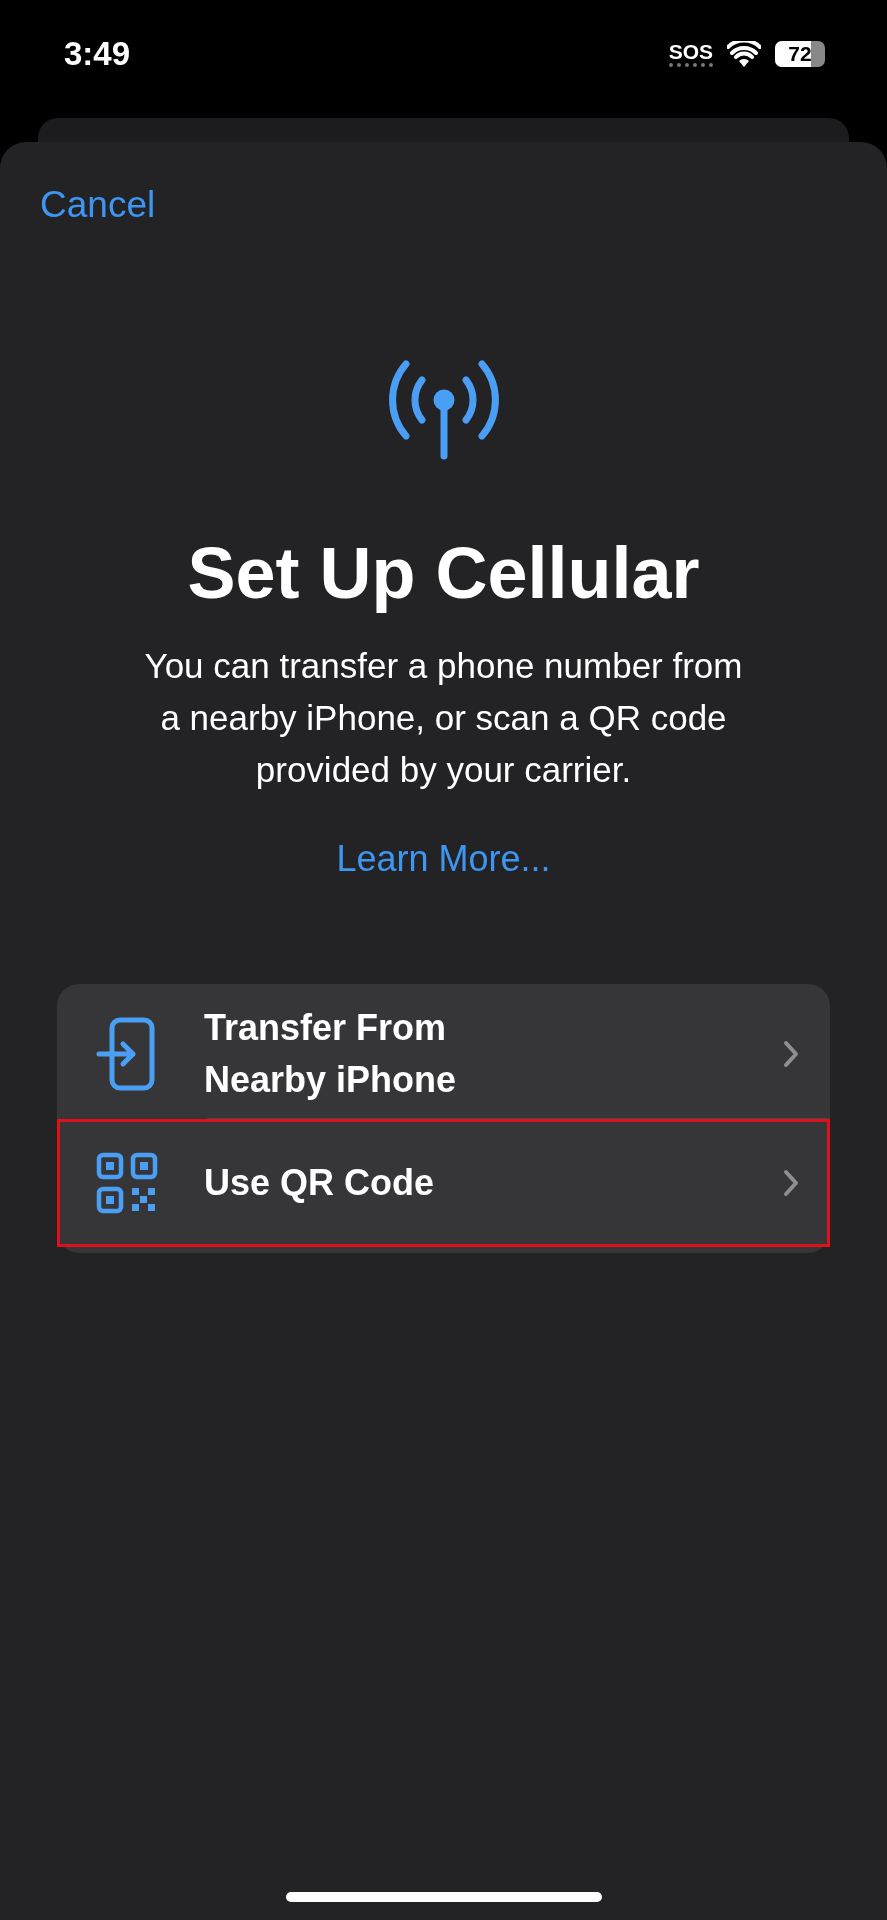  I want to click on wifi-icon, so click(744, 54).